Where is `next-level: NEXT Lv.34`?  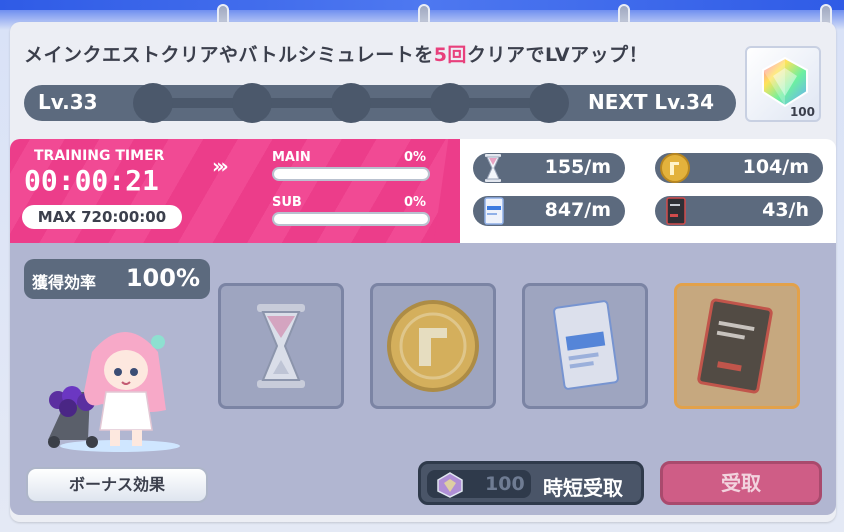 next-level: NEXT Lv.34 is located at coordinates (651, 102).